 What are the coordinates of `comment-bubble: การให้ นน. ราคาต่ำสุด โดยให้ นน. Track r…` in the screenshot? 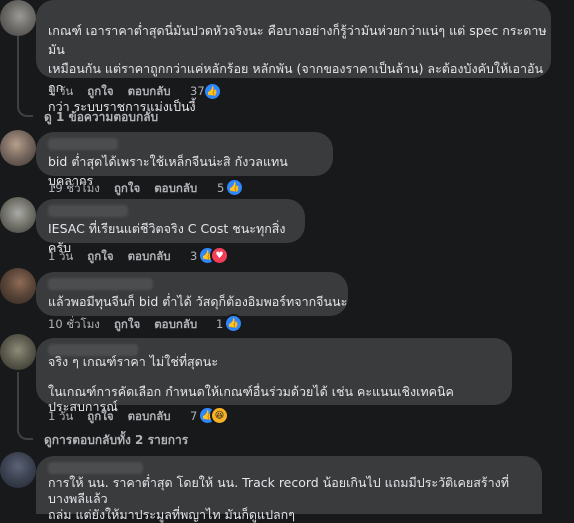 It's located at (289, 489).